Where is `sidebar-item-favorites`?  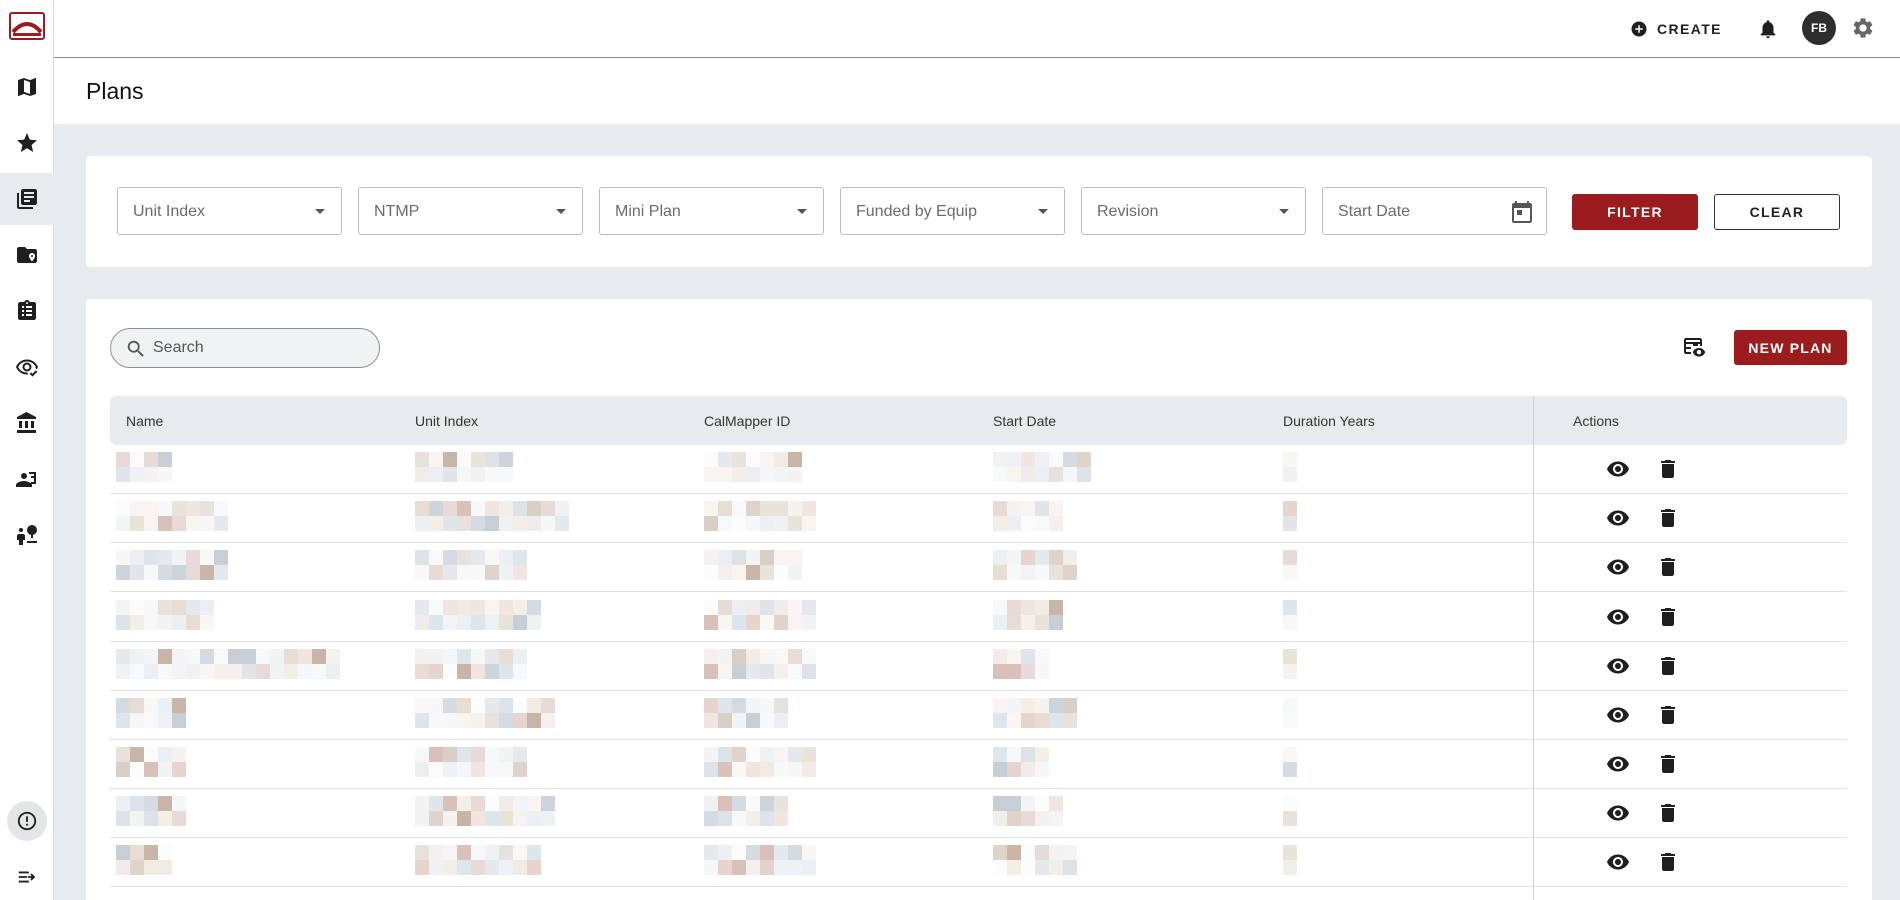
sidebar-item-favorites is located at coordinates (27, 143).